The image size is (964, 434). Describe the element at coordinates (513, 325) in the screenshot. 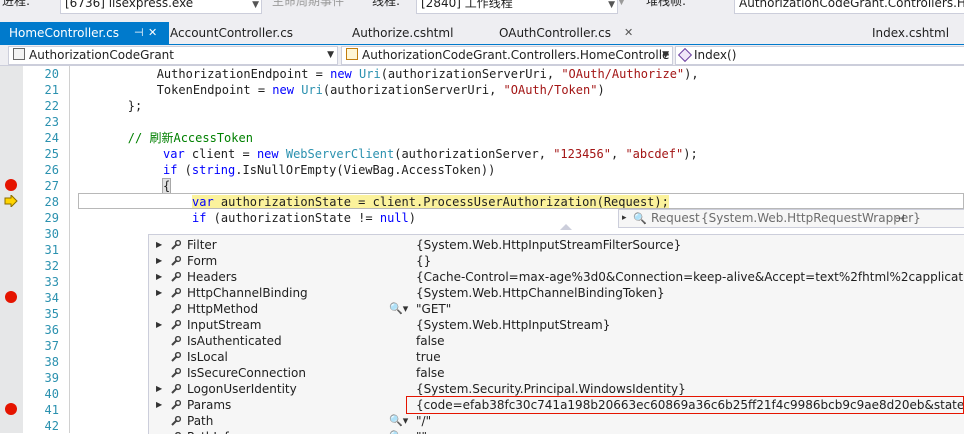

I see `property-value: {System.Web.HttpInputStream}` at that location.